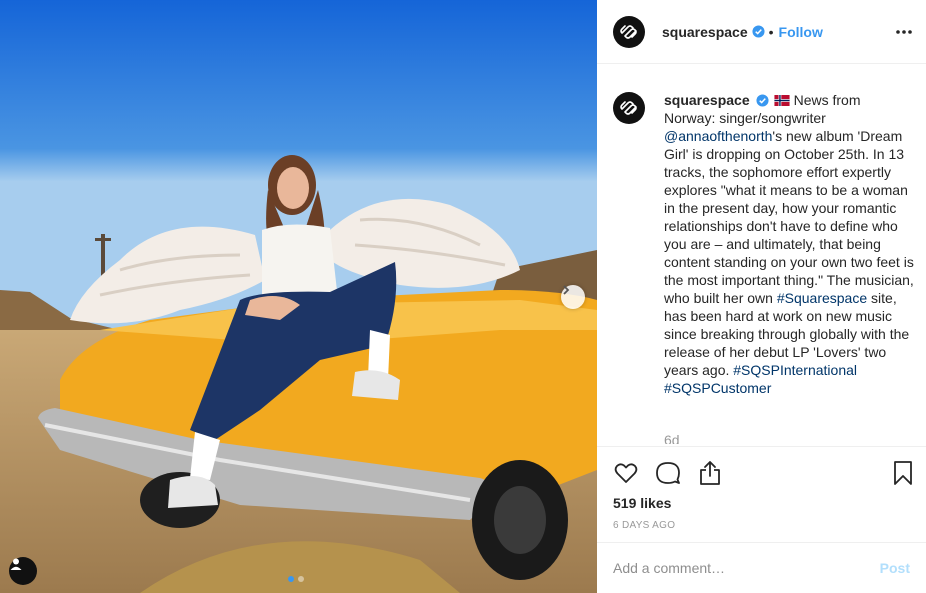 This screenshot has height=593, width=926. Describe the element at coordinates (795, 370) in the screenshot. I see `hashtag-link: #SQSPInternational` at that location.